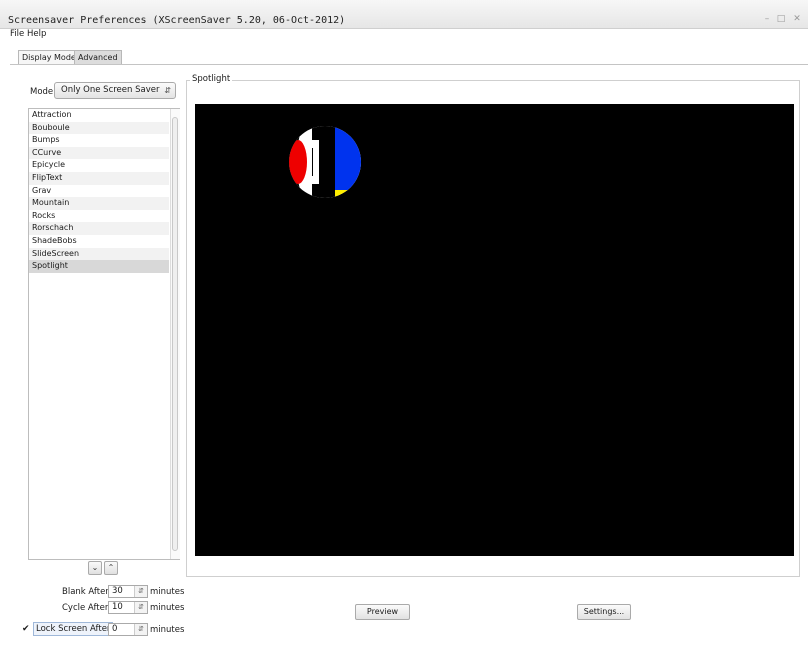 The image size is (808, 650). What do you see at coordinates (99, 228) in the screenshot?
I see `list-item: Rorschach` at bounding box center [99, 228].